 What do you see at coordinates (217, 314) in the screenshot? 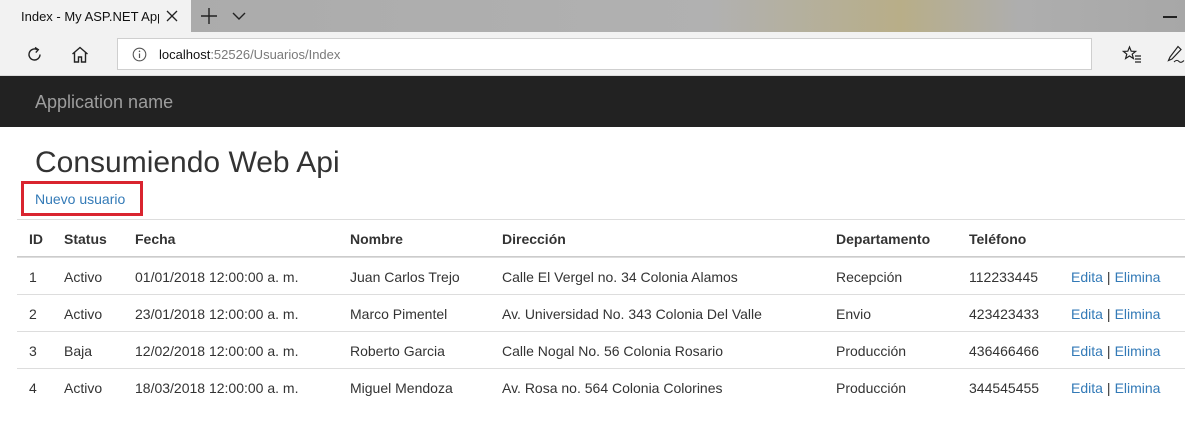
I see `cell-fecha: 23/01/2018 12:00:00 a. m.` at bounding box center [217, 314].